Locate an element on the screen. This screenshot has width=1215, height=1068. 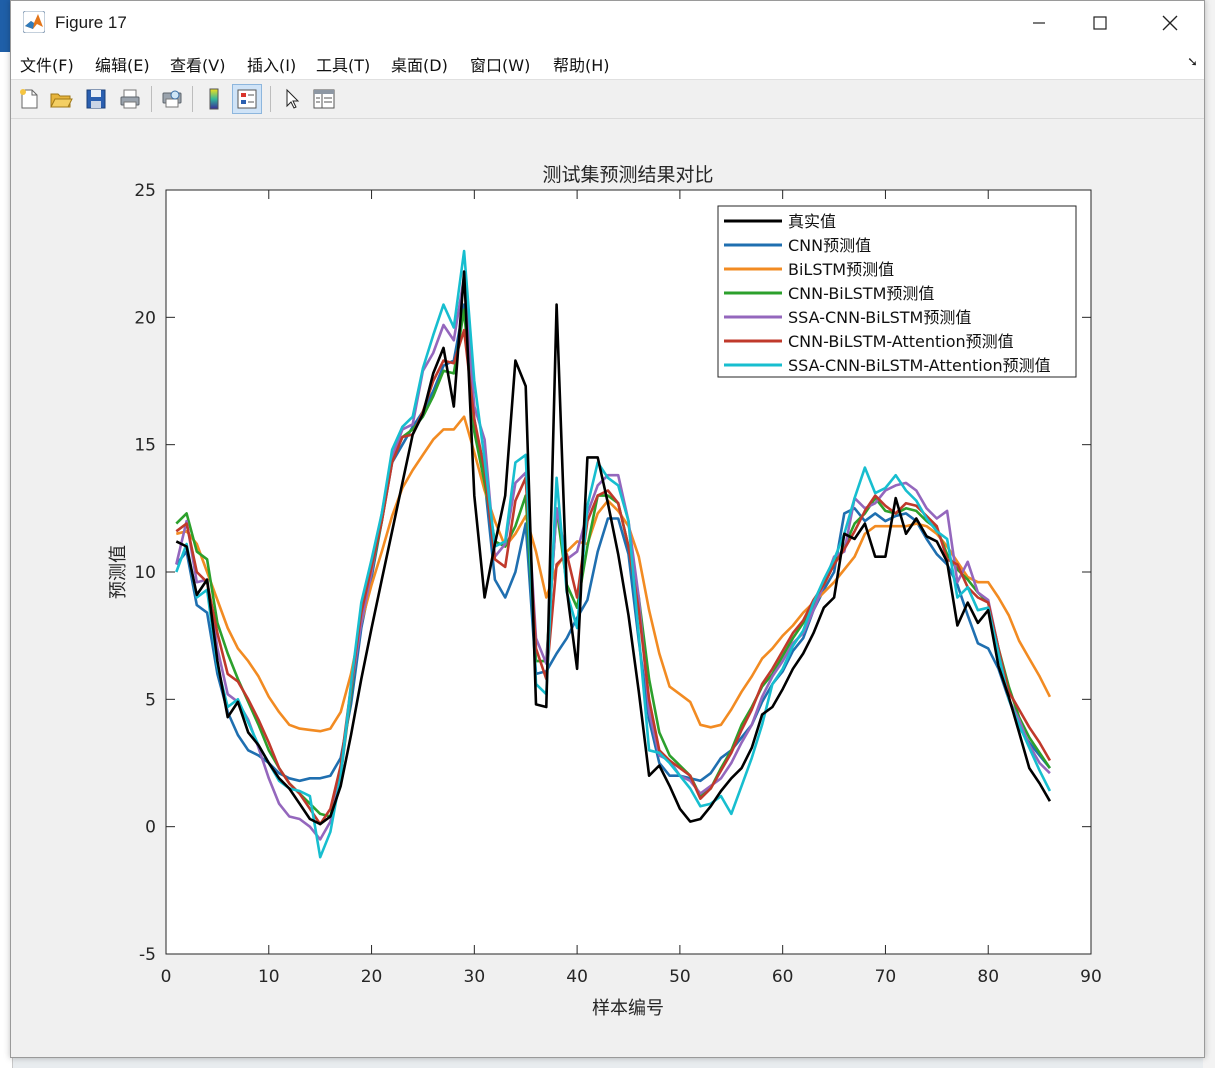
edit-plot-button is located at coordinates (292, 99).